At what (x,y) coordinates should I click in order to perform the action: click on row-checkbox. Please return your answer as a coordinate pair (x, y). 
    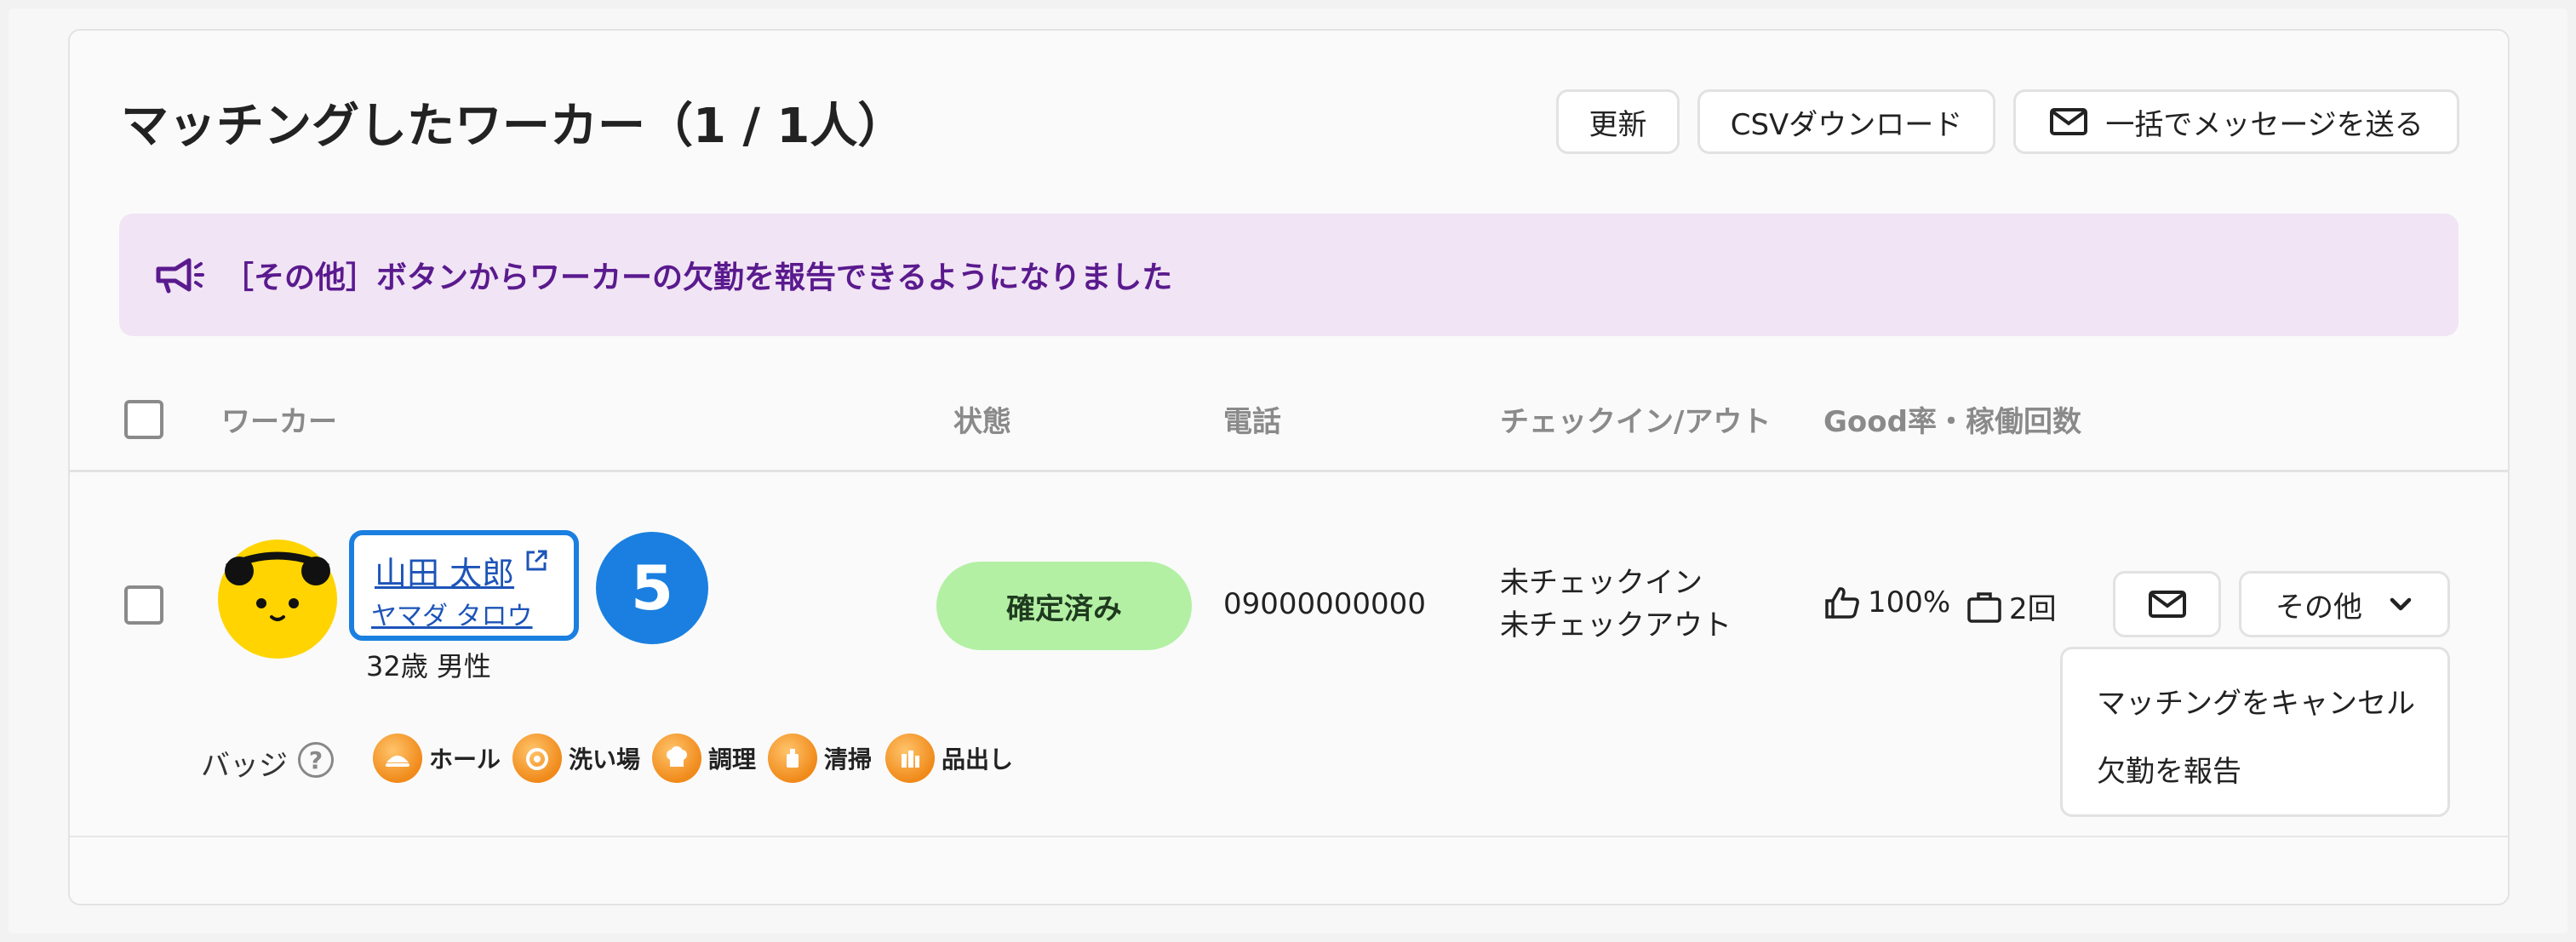
    Looking at the image, I should click on (144, 605).